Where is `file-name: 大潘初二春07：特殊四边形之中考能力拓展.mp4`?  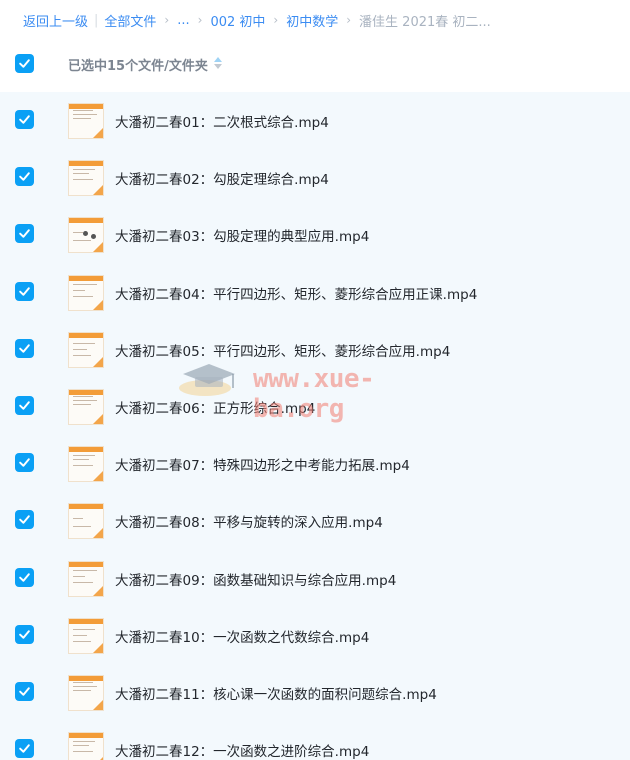
file-name: 大潘初二春07：特殊四边形之中考能力拓展.mp4 is located at coordinates (262, 464).